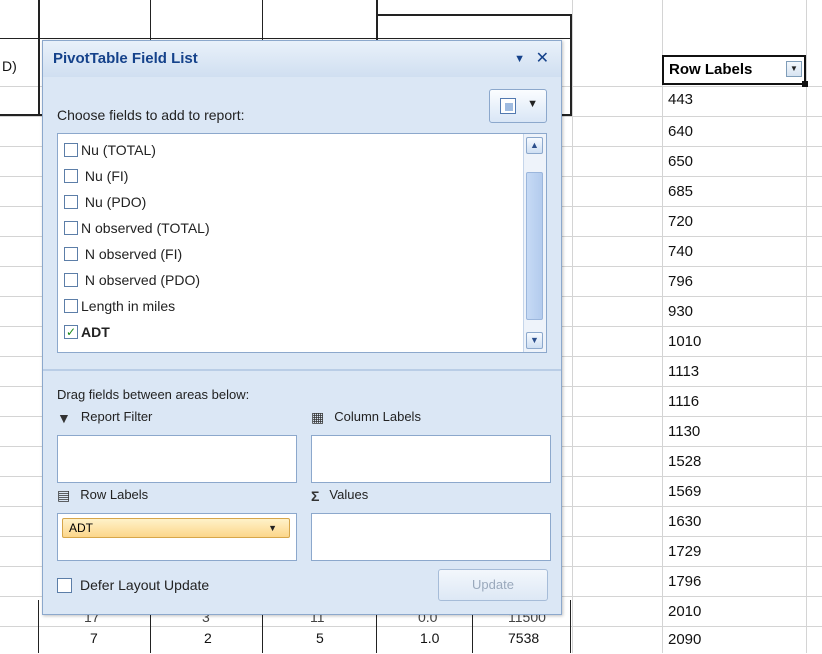 The height and width of the screenshot is (654, 822). I want to click on field-item: N observed (FI), so click(123, 254).